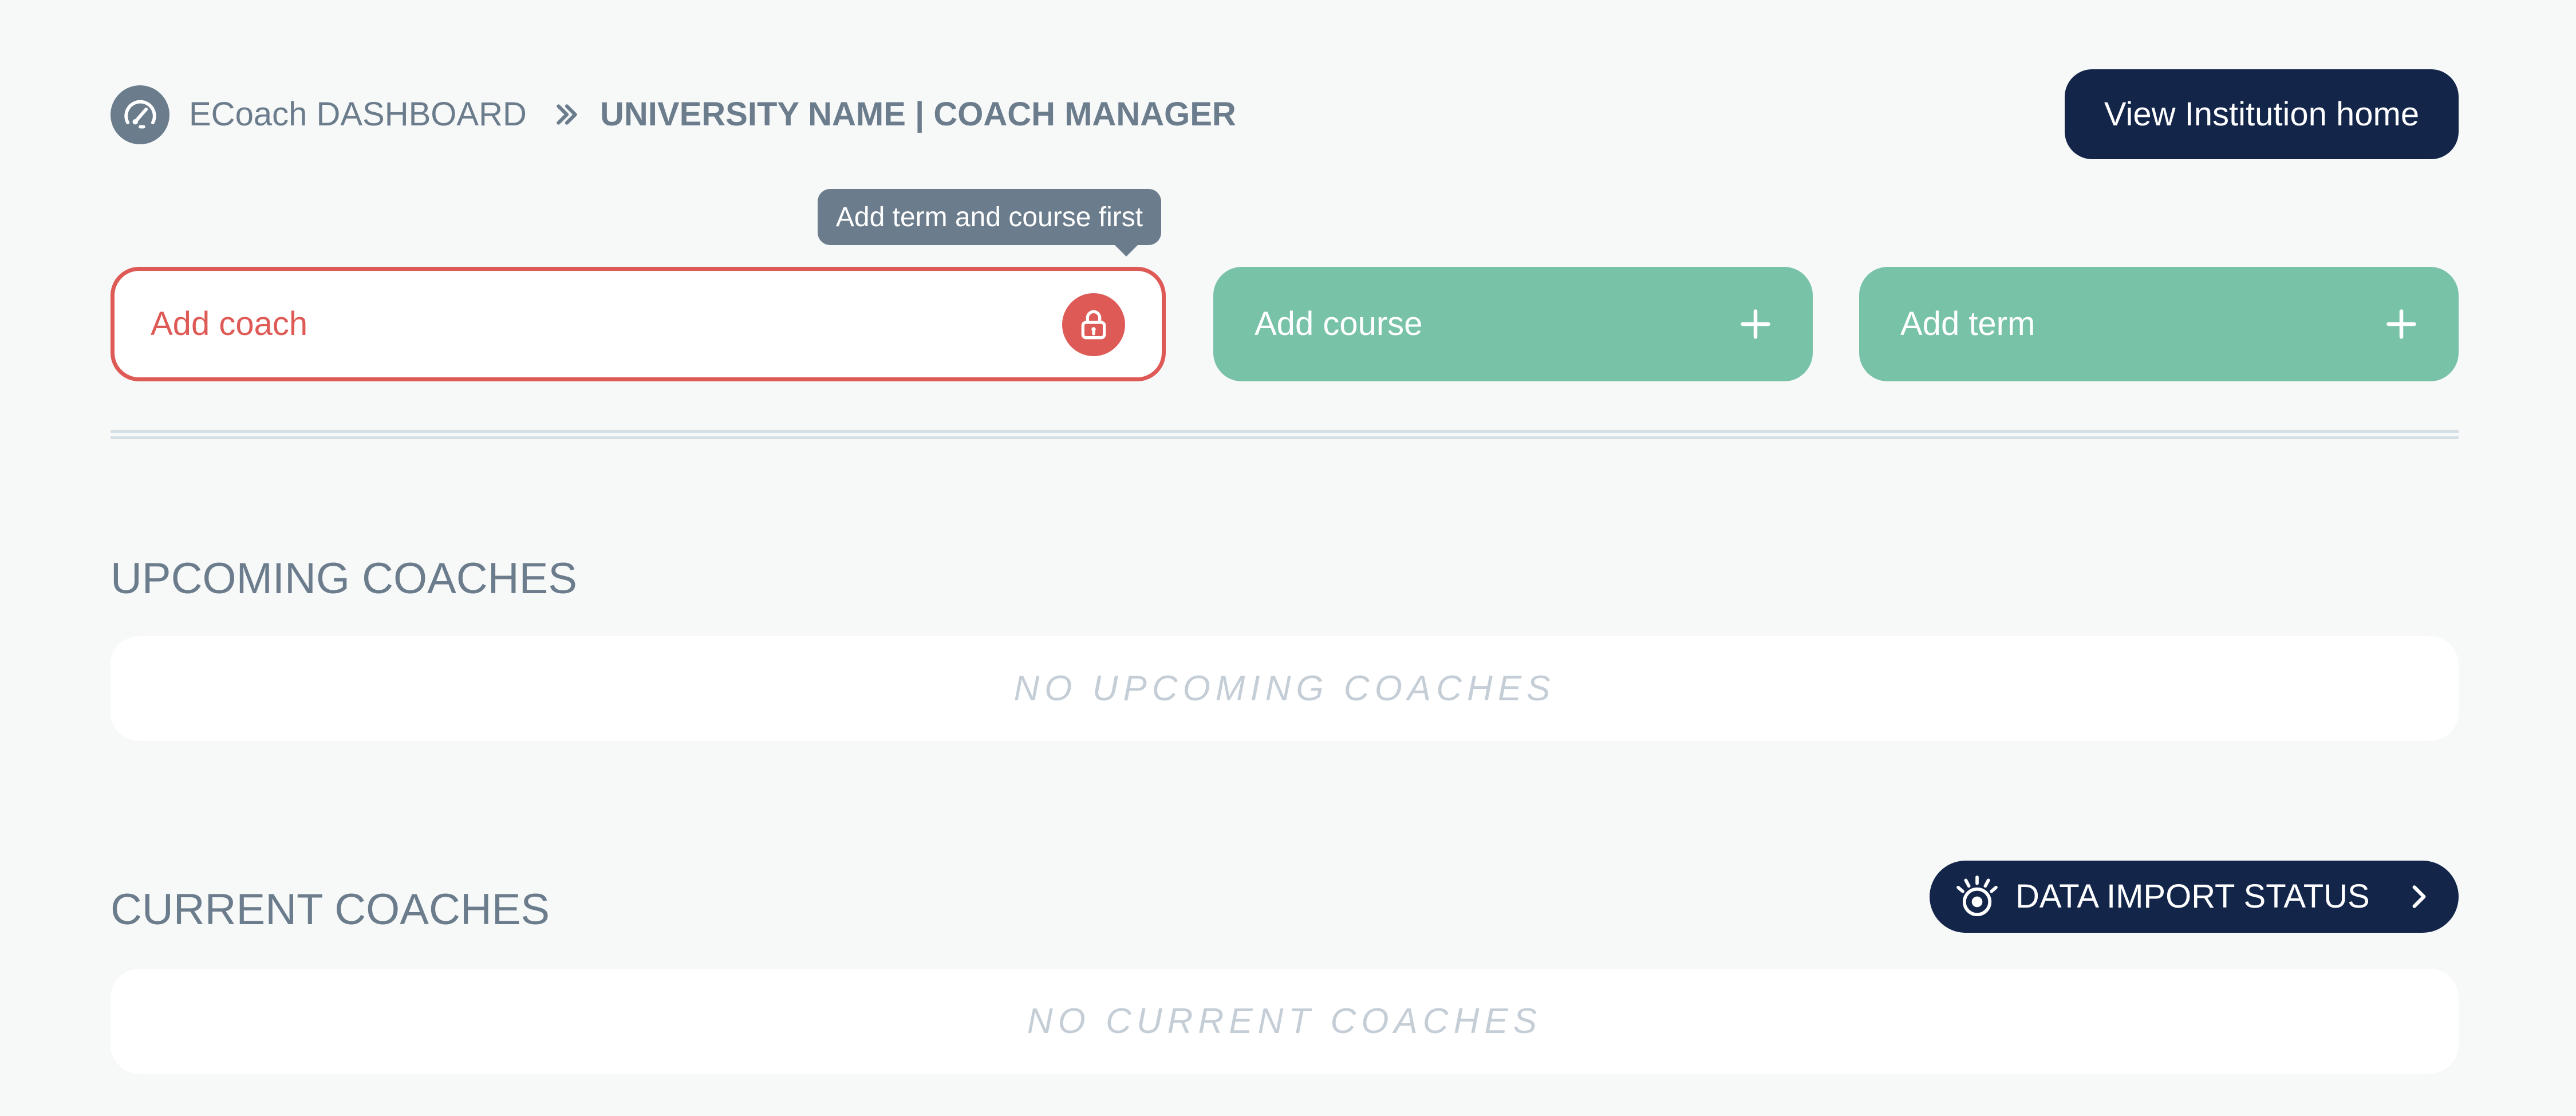  What do you see at coordinates (918, 115) in the screenshot?
I see `breadcrumb-current-page: UNIVERSITY NAME | COACH MANAGER` at bounding box center [918, 115].